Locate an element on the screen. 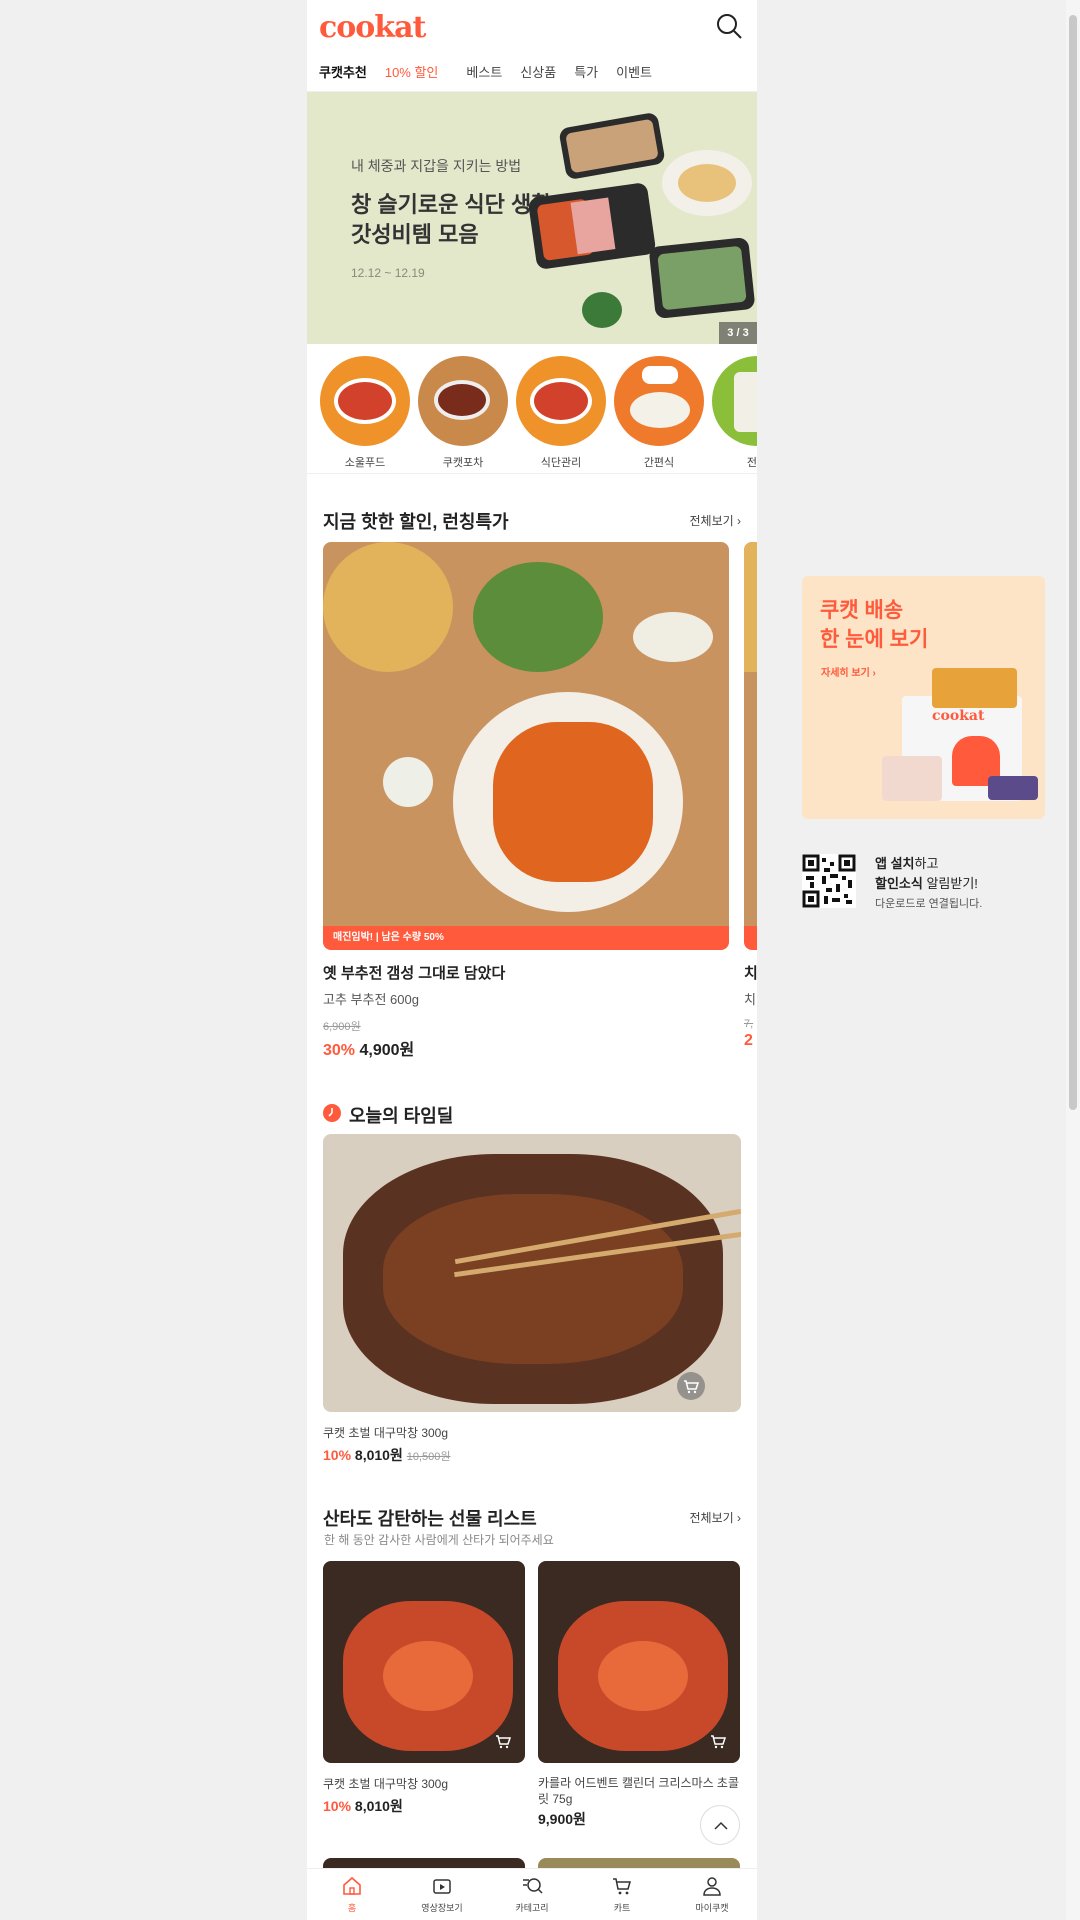  nav-label: 카테고리 is located at coordinates (532, 1908).